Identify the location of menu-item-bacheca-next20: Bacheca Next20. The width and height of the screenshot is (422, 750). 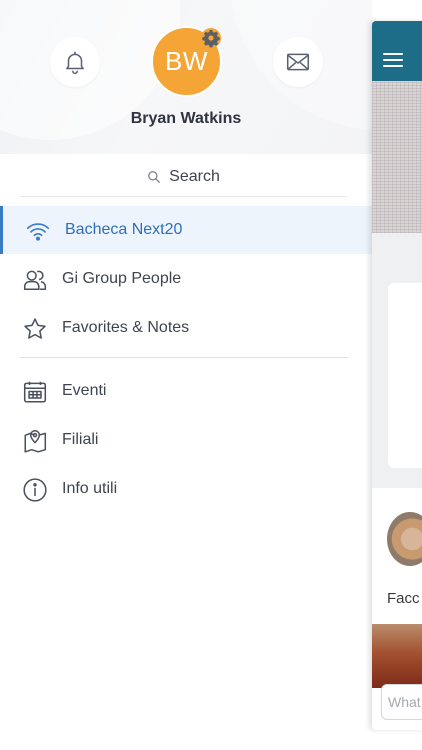
(186, 230).